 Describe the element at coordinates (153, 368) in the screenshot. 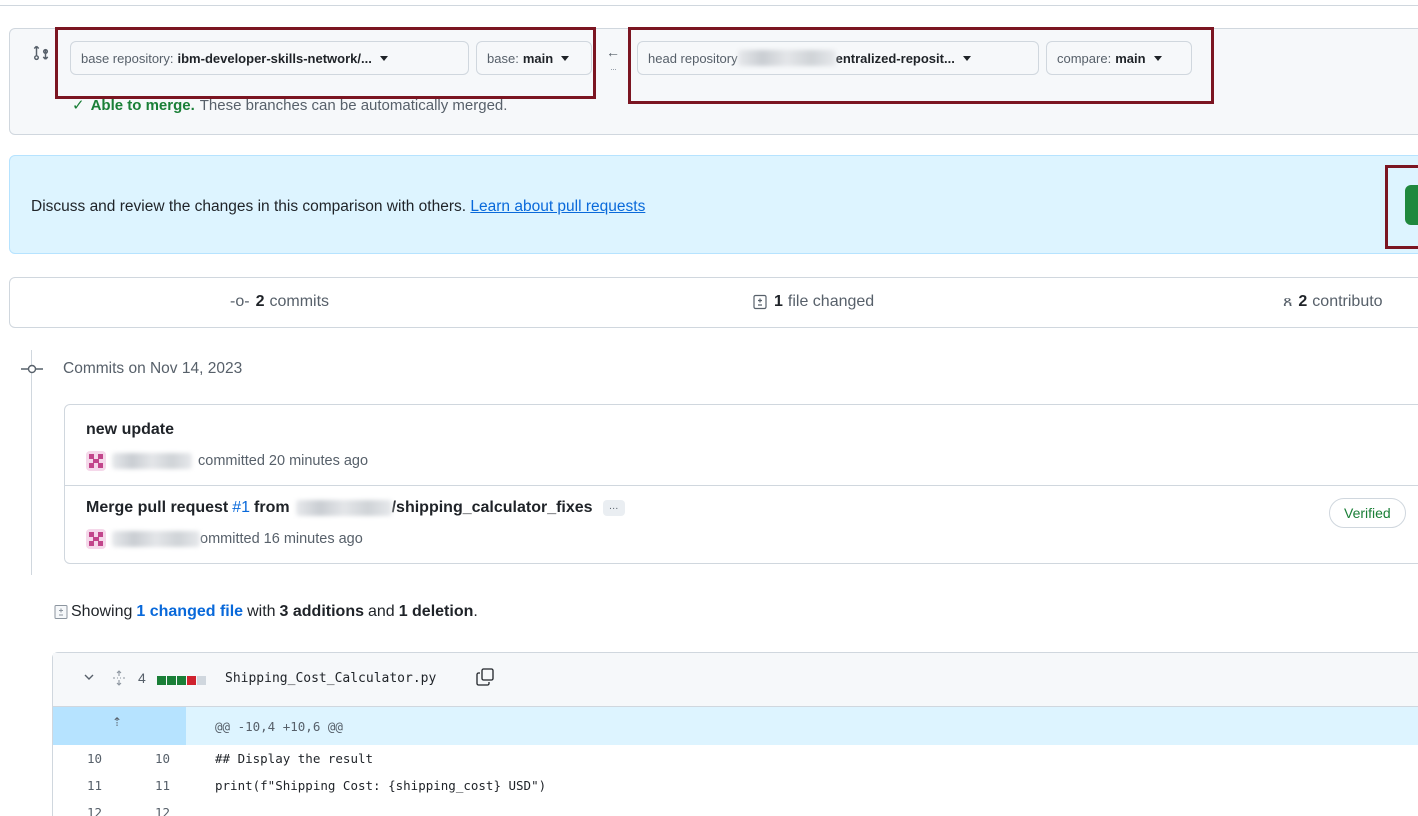

I see `commits-date-heading: Commits on Nov 14, 2023` at that location.